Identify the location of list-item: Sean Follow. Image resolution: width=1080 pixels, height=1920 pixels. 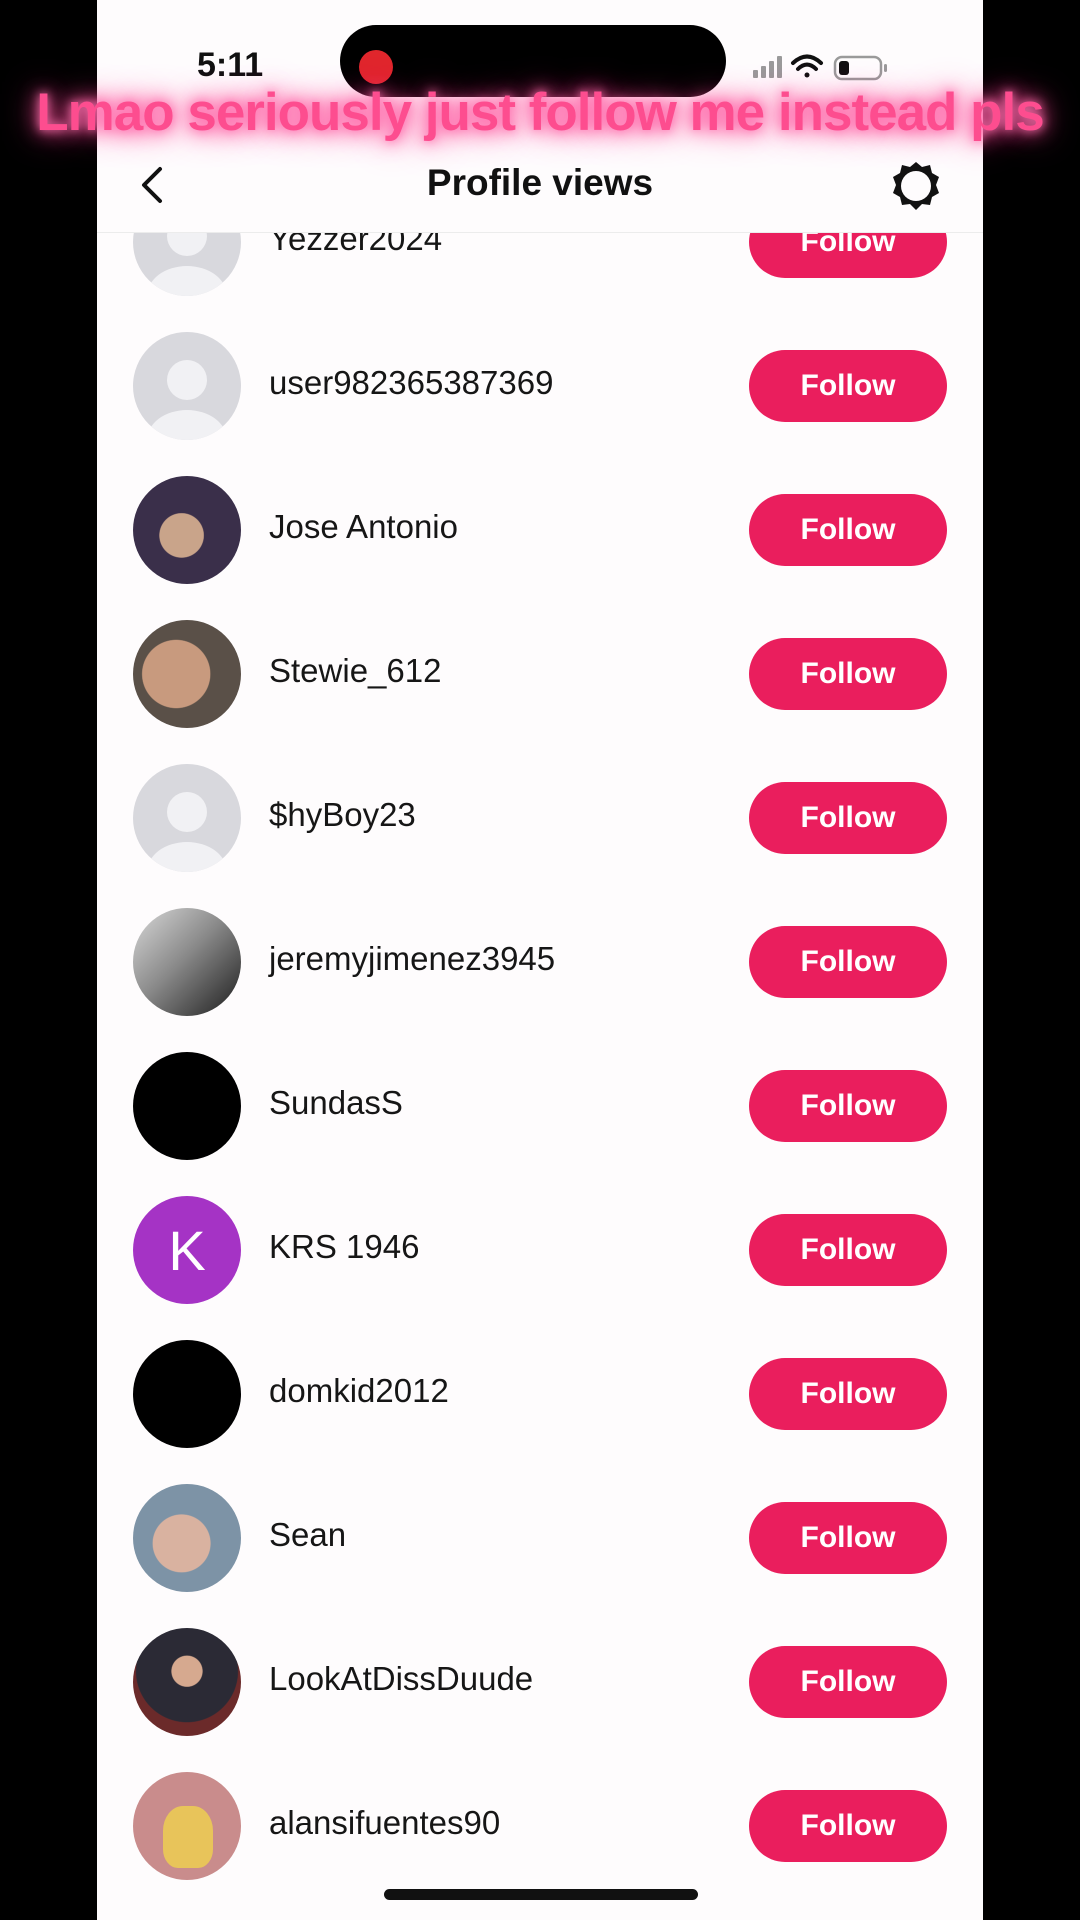
(540, 1538).